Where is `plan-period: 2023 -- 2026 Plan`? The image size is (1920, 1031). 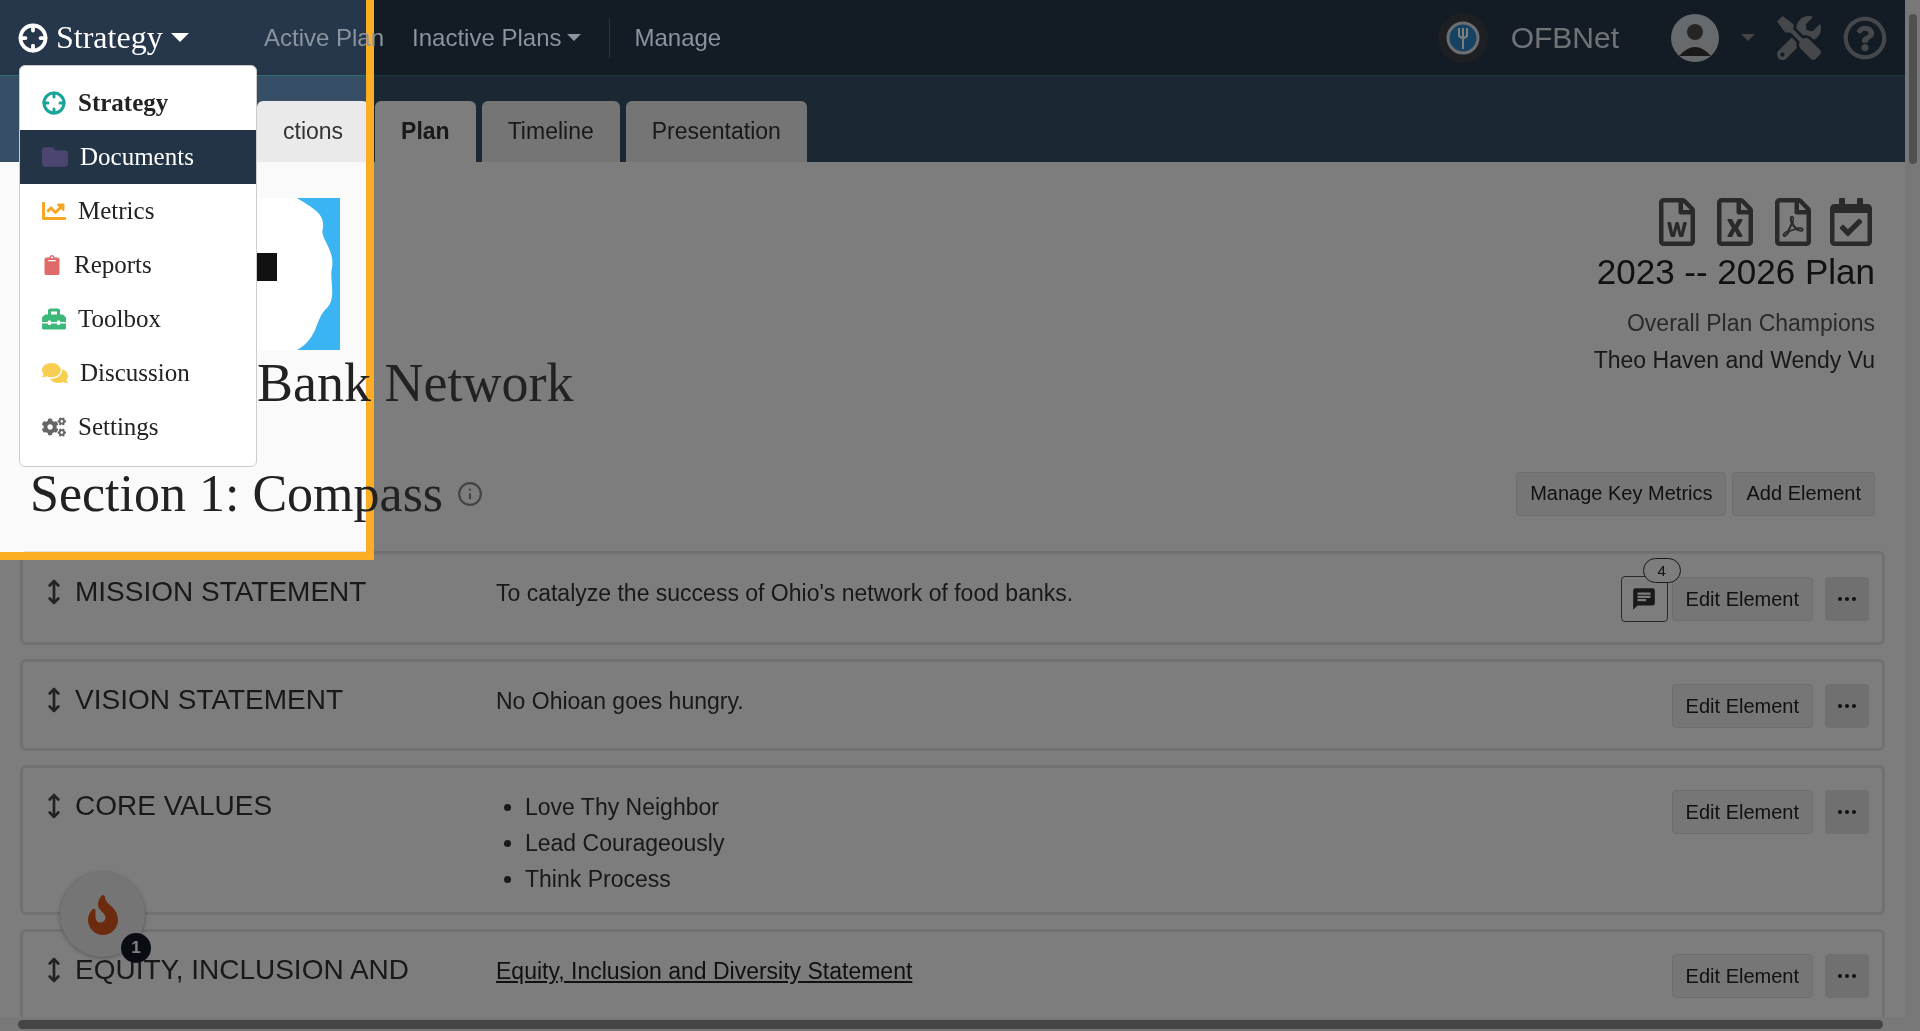
plan-period: 2023 -- 2026 Plan is located at coordinates (1735, 272).